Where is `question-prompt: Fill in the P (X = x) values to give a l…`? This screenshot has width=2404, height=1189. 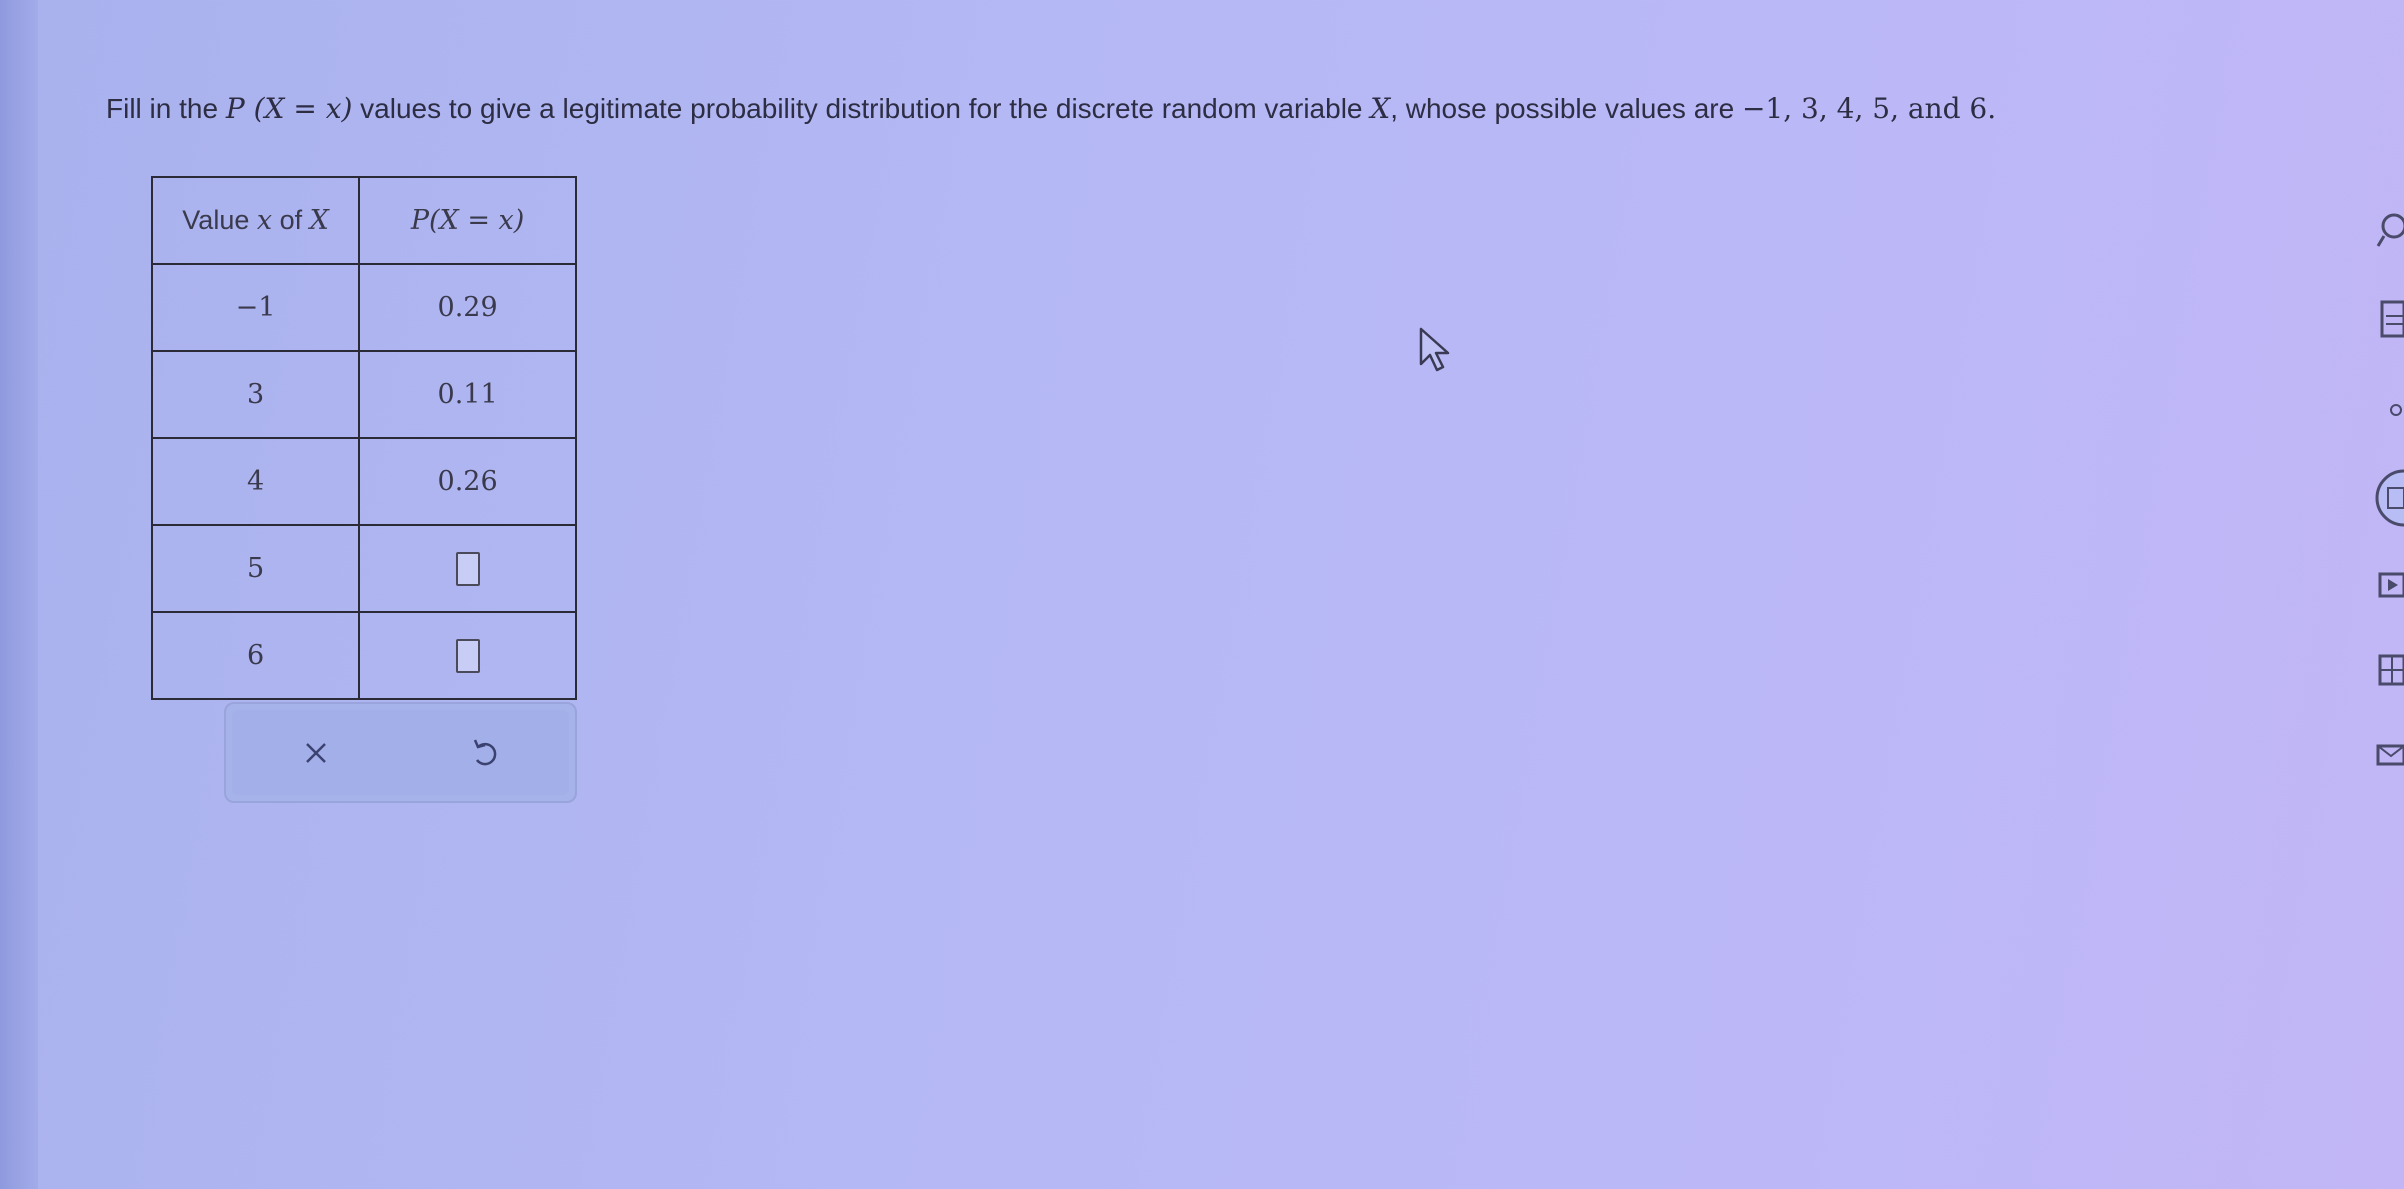 question-prompt: Fill in the P (X = x) values to give a l… is located at coordinates (1051, 108).